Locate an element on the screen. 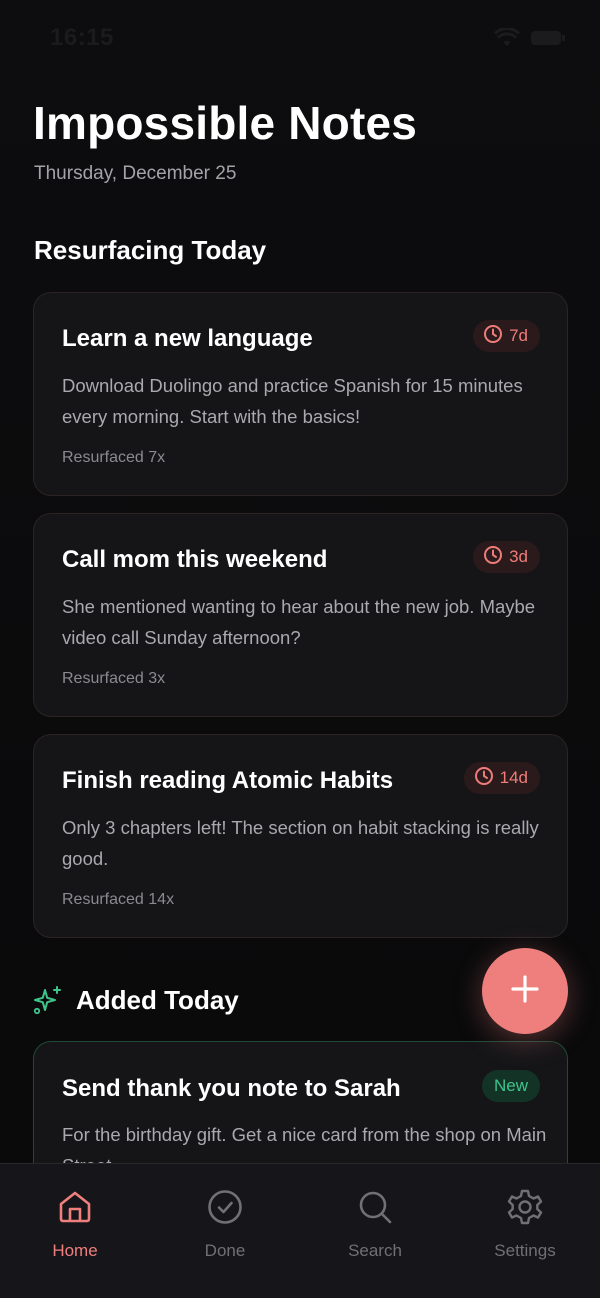 This screenshot has width=600, height=1298. wifi-icon is located at coordinates (507, 38).